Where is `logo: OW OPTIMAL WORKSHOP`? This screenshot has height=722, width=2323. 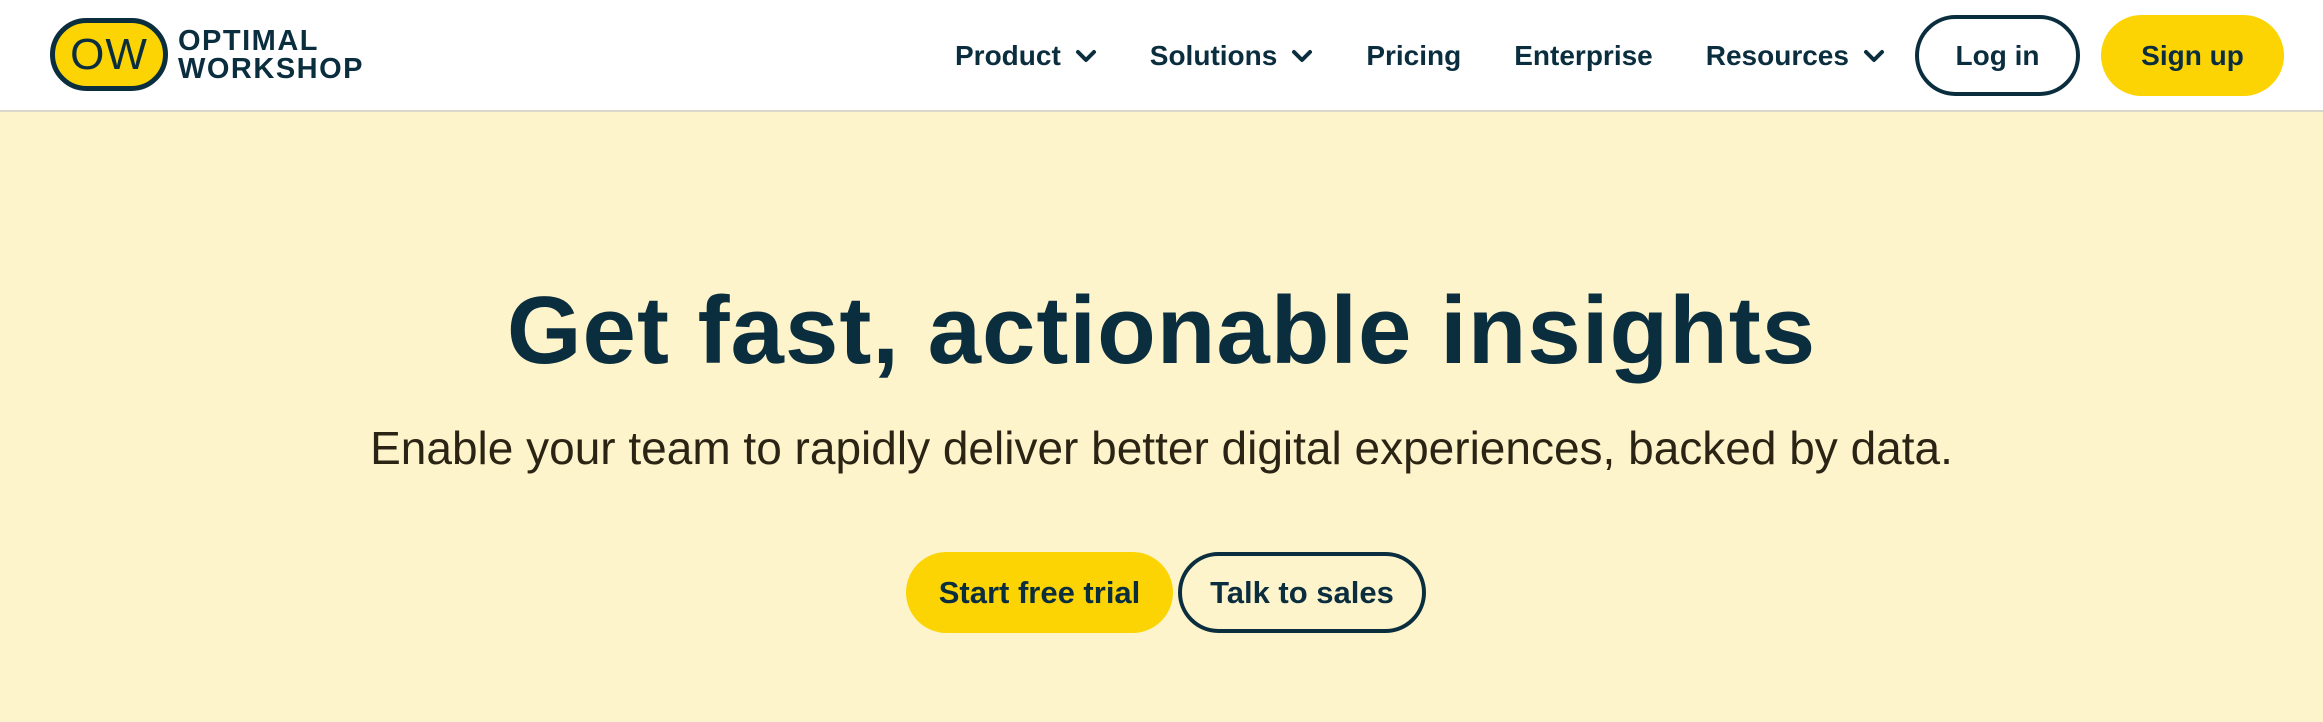 logo: OW OPTIMAL WORKSHOP is located at coordinates (207, 54).